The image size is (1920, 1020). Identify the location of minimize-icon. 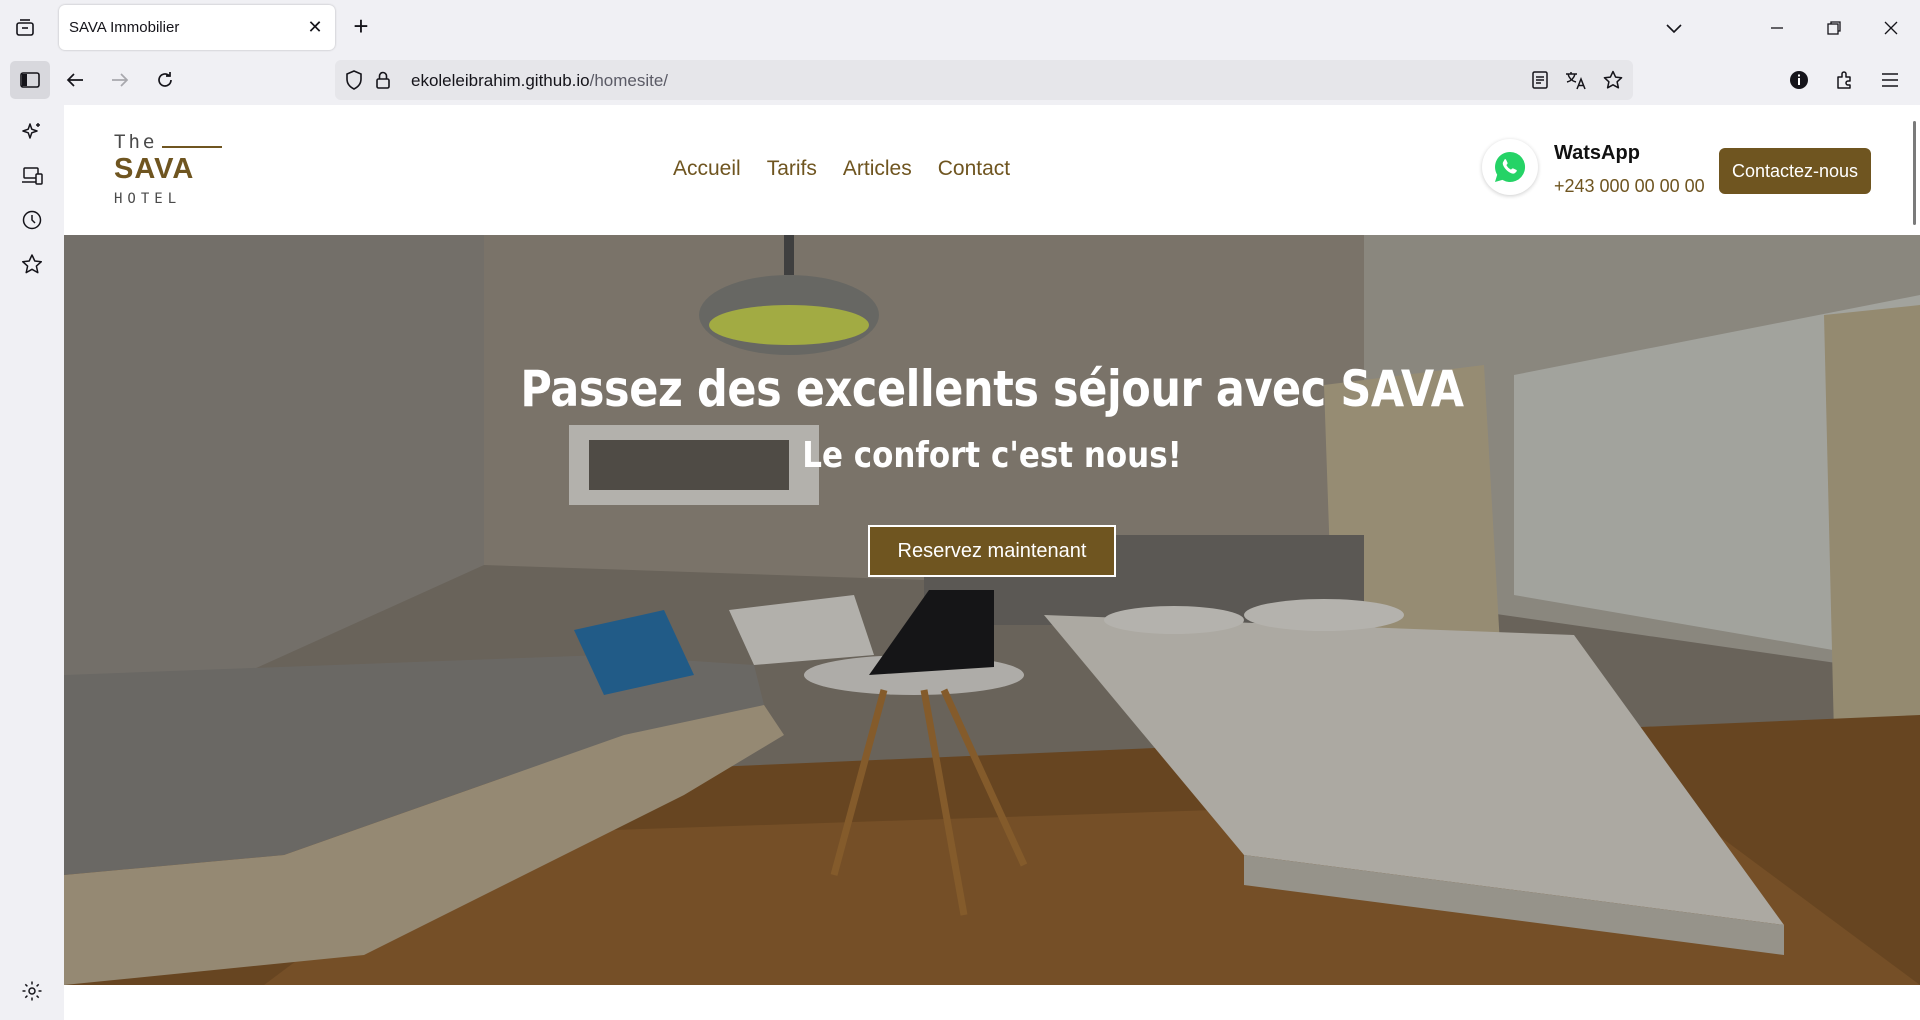
(1777, 28).